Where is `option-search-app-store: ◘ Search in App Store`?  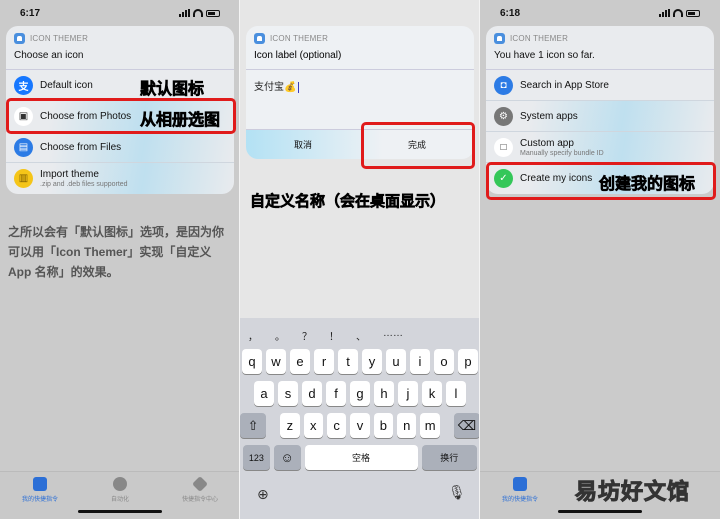
option-search-app-store: ◘ Search in App Store is located at coordinates (600, 85).